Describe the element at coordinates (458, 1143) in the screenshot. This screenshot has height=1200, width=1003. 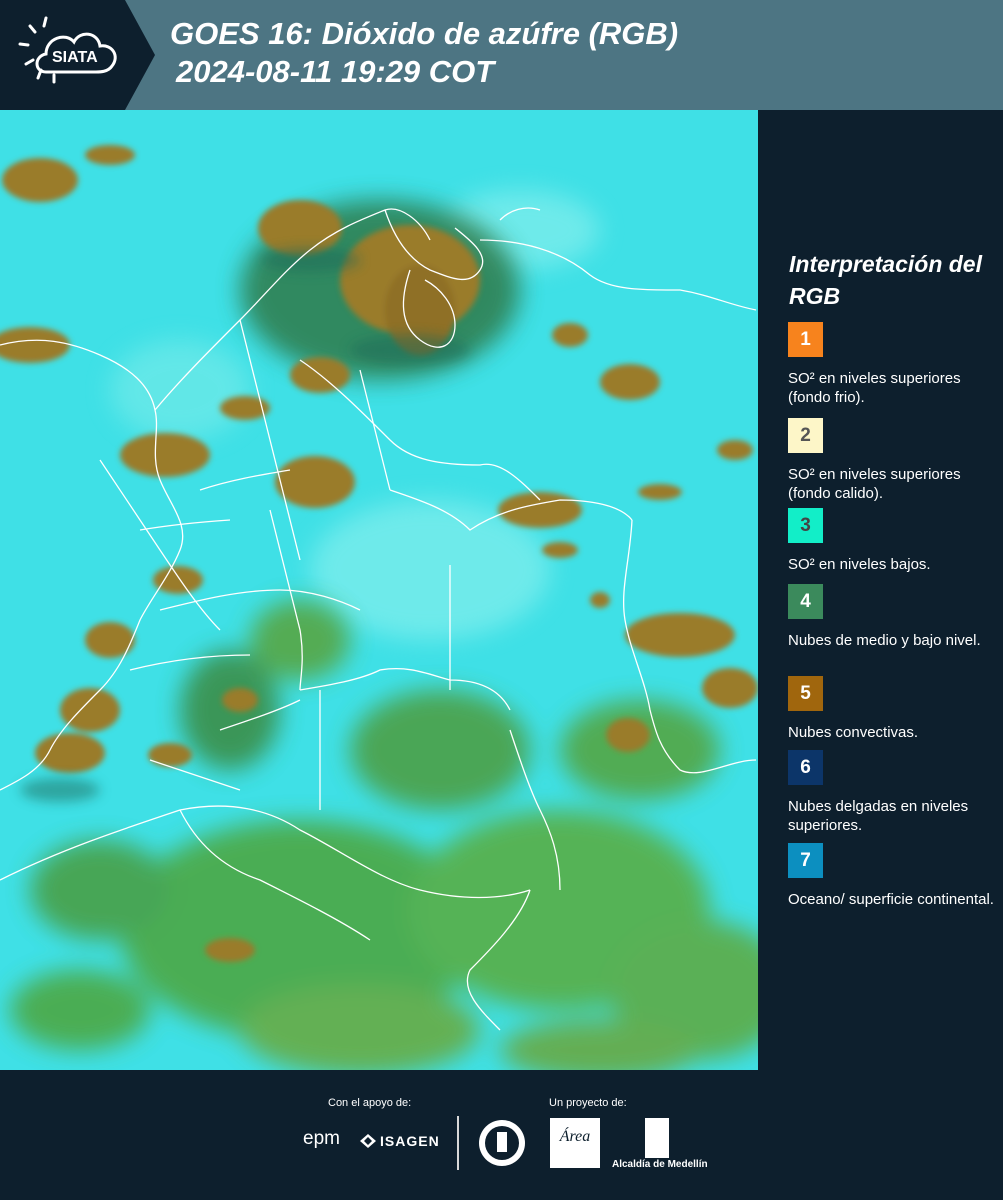
I see `divider` at that location.